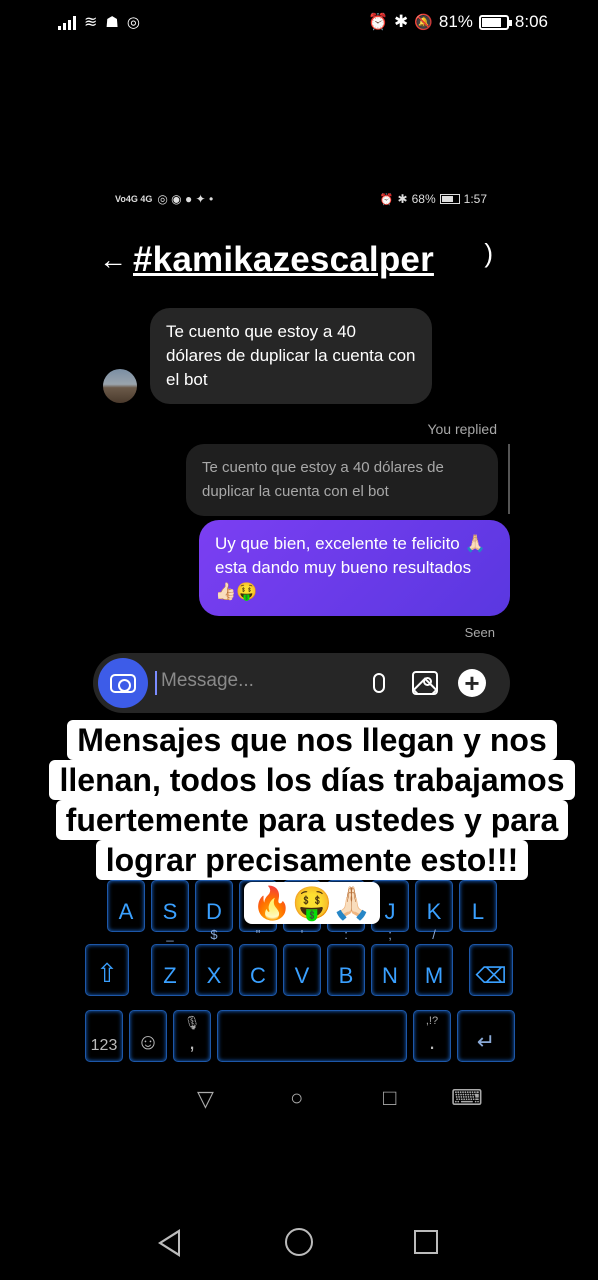  I want to click on back-arrow-icon: ←, so click(116, 260).